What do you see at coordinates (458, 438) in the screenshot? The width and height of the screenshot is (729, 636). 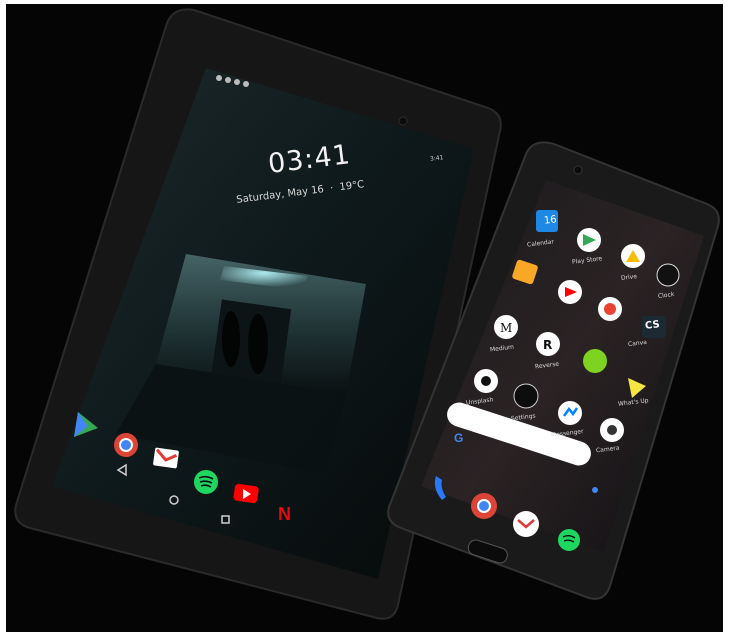 I see `svg-text: G` at bounding box center [458, 438].